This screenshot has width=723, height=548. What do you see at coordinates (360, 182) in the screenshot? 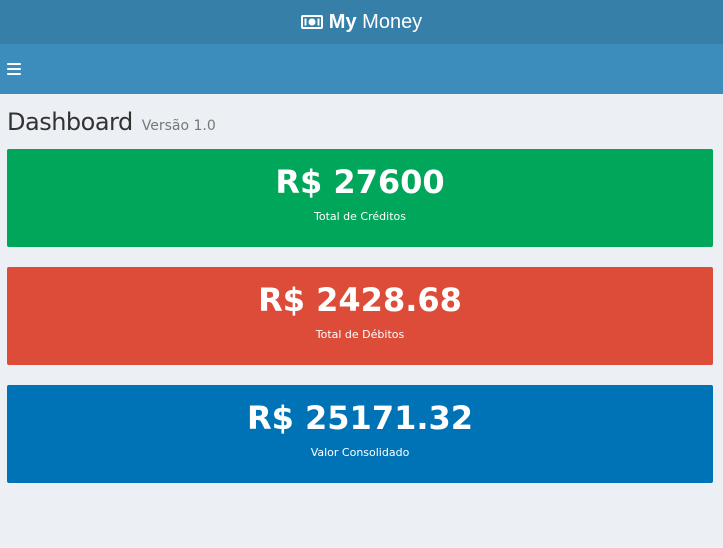
I see `credits-value: R$ 27600` at bounding box center [360, 182].